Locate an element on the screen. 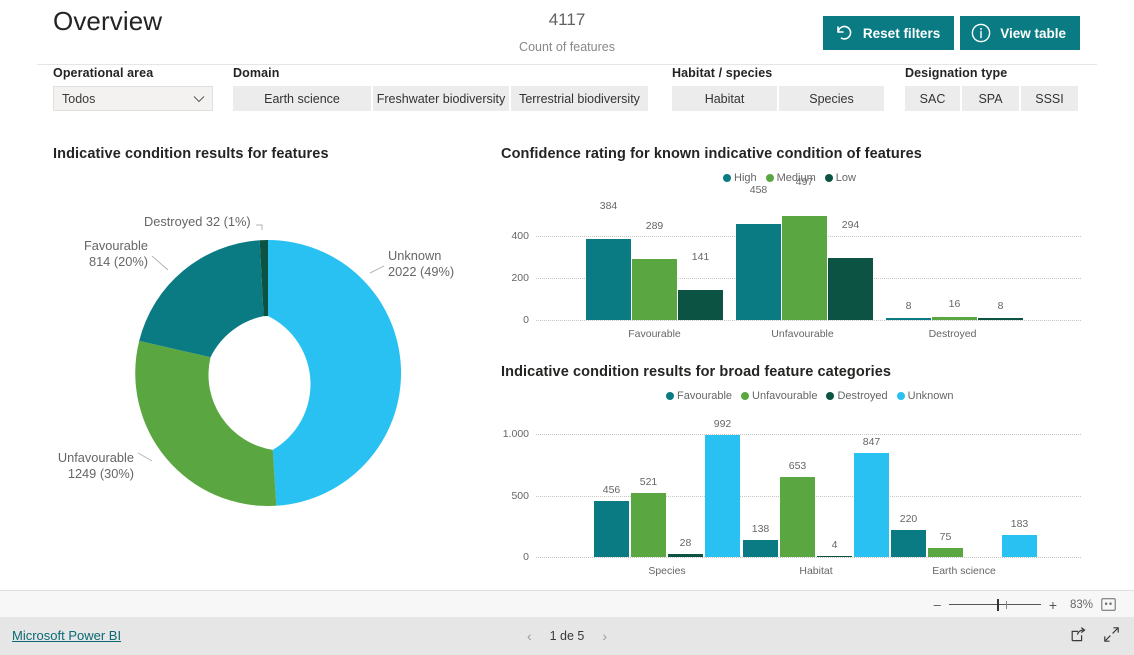 The height and width of the screenshot is (655, 1134). donut-label-unfavourable: Unfavourable 1249 (30%) is located at coordinates (73, 466).